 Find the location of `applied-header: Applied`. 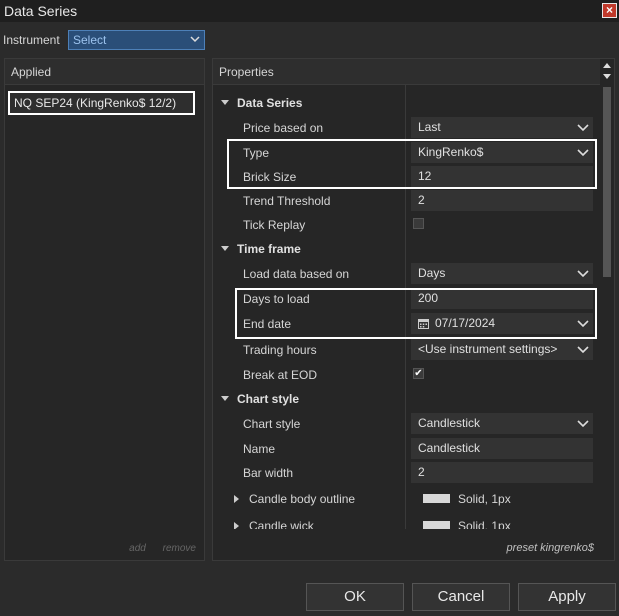

applied-header: Applied is located at coordinates (104, 72).